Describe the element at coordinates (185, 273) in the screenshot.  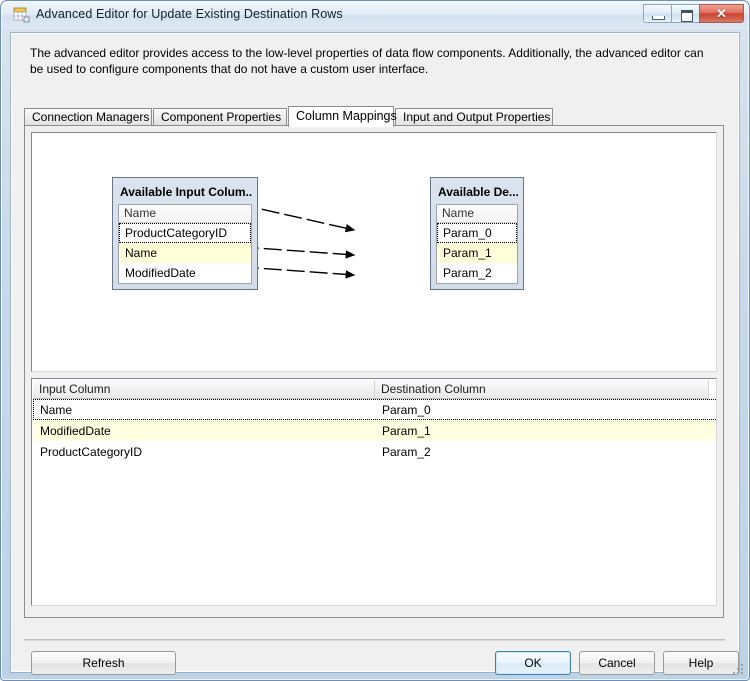
I see `input-list-item-modifieddate: ModifiedDate` at that location.